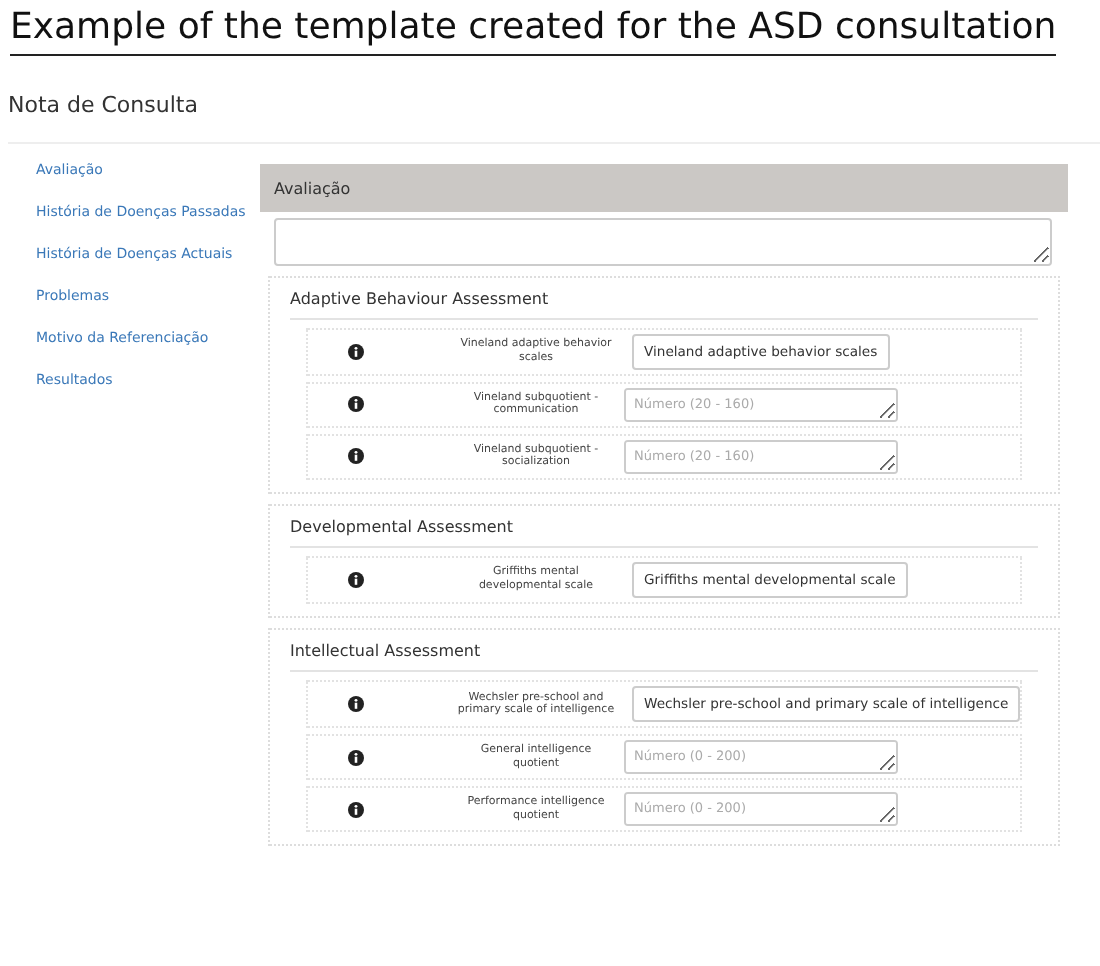 This screenshot has height=966, width=1100. What do you see at coordinates (664, 303) in the screenshot?
I see `section-heading: Adaptive Behaviour Assessment` at bounding box center [664, 303].